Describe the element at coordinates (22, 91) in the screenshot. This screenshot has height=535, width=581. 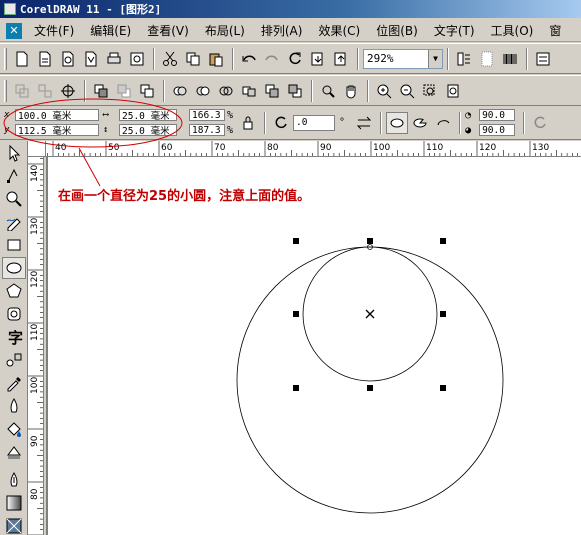
I see `group-icon` at that location.